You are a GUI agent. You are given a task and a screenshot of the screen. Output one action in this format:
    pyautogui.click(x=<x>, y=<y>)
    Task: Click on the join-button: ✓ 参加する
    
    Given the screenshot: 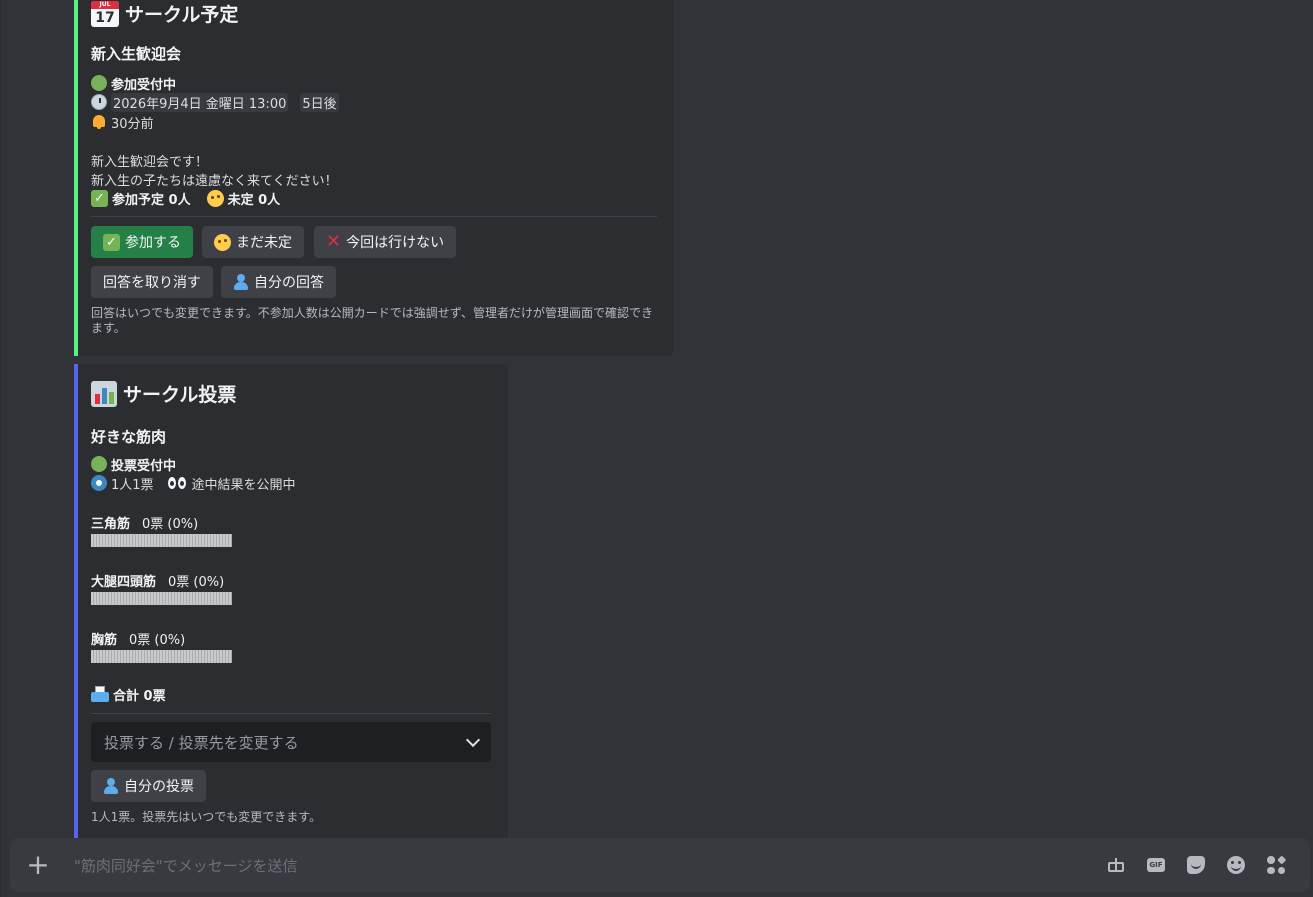 What is the action you would take?
    pyautogui.click(x=142, y=242)
    